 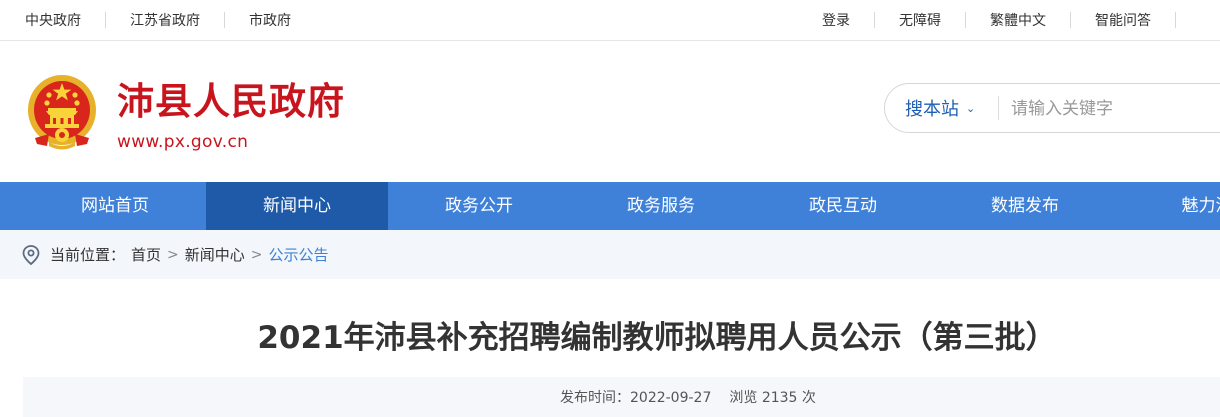 What do you see at coordinates (1114, 109) in the screenshot?
I see `search-input` at bounding box center [1114, 109].